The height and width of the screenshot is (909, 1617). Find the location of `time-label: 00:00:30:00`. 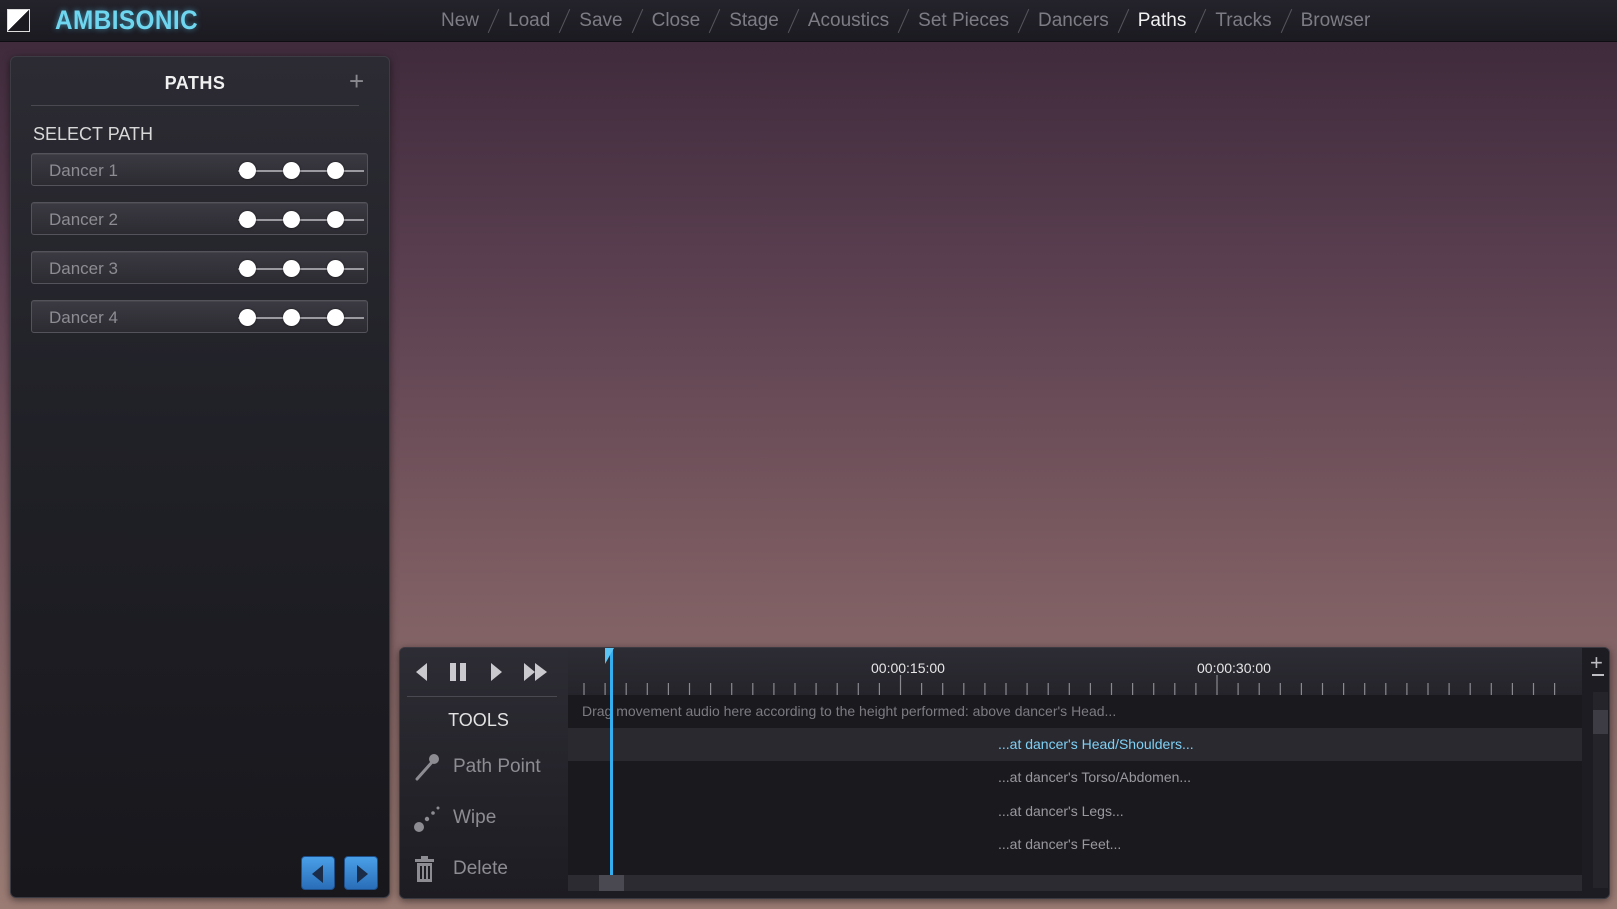

time-label: 00:00:30:00 is located at coordinates (1234, 668).